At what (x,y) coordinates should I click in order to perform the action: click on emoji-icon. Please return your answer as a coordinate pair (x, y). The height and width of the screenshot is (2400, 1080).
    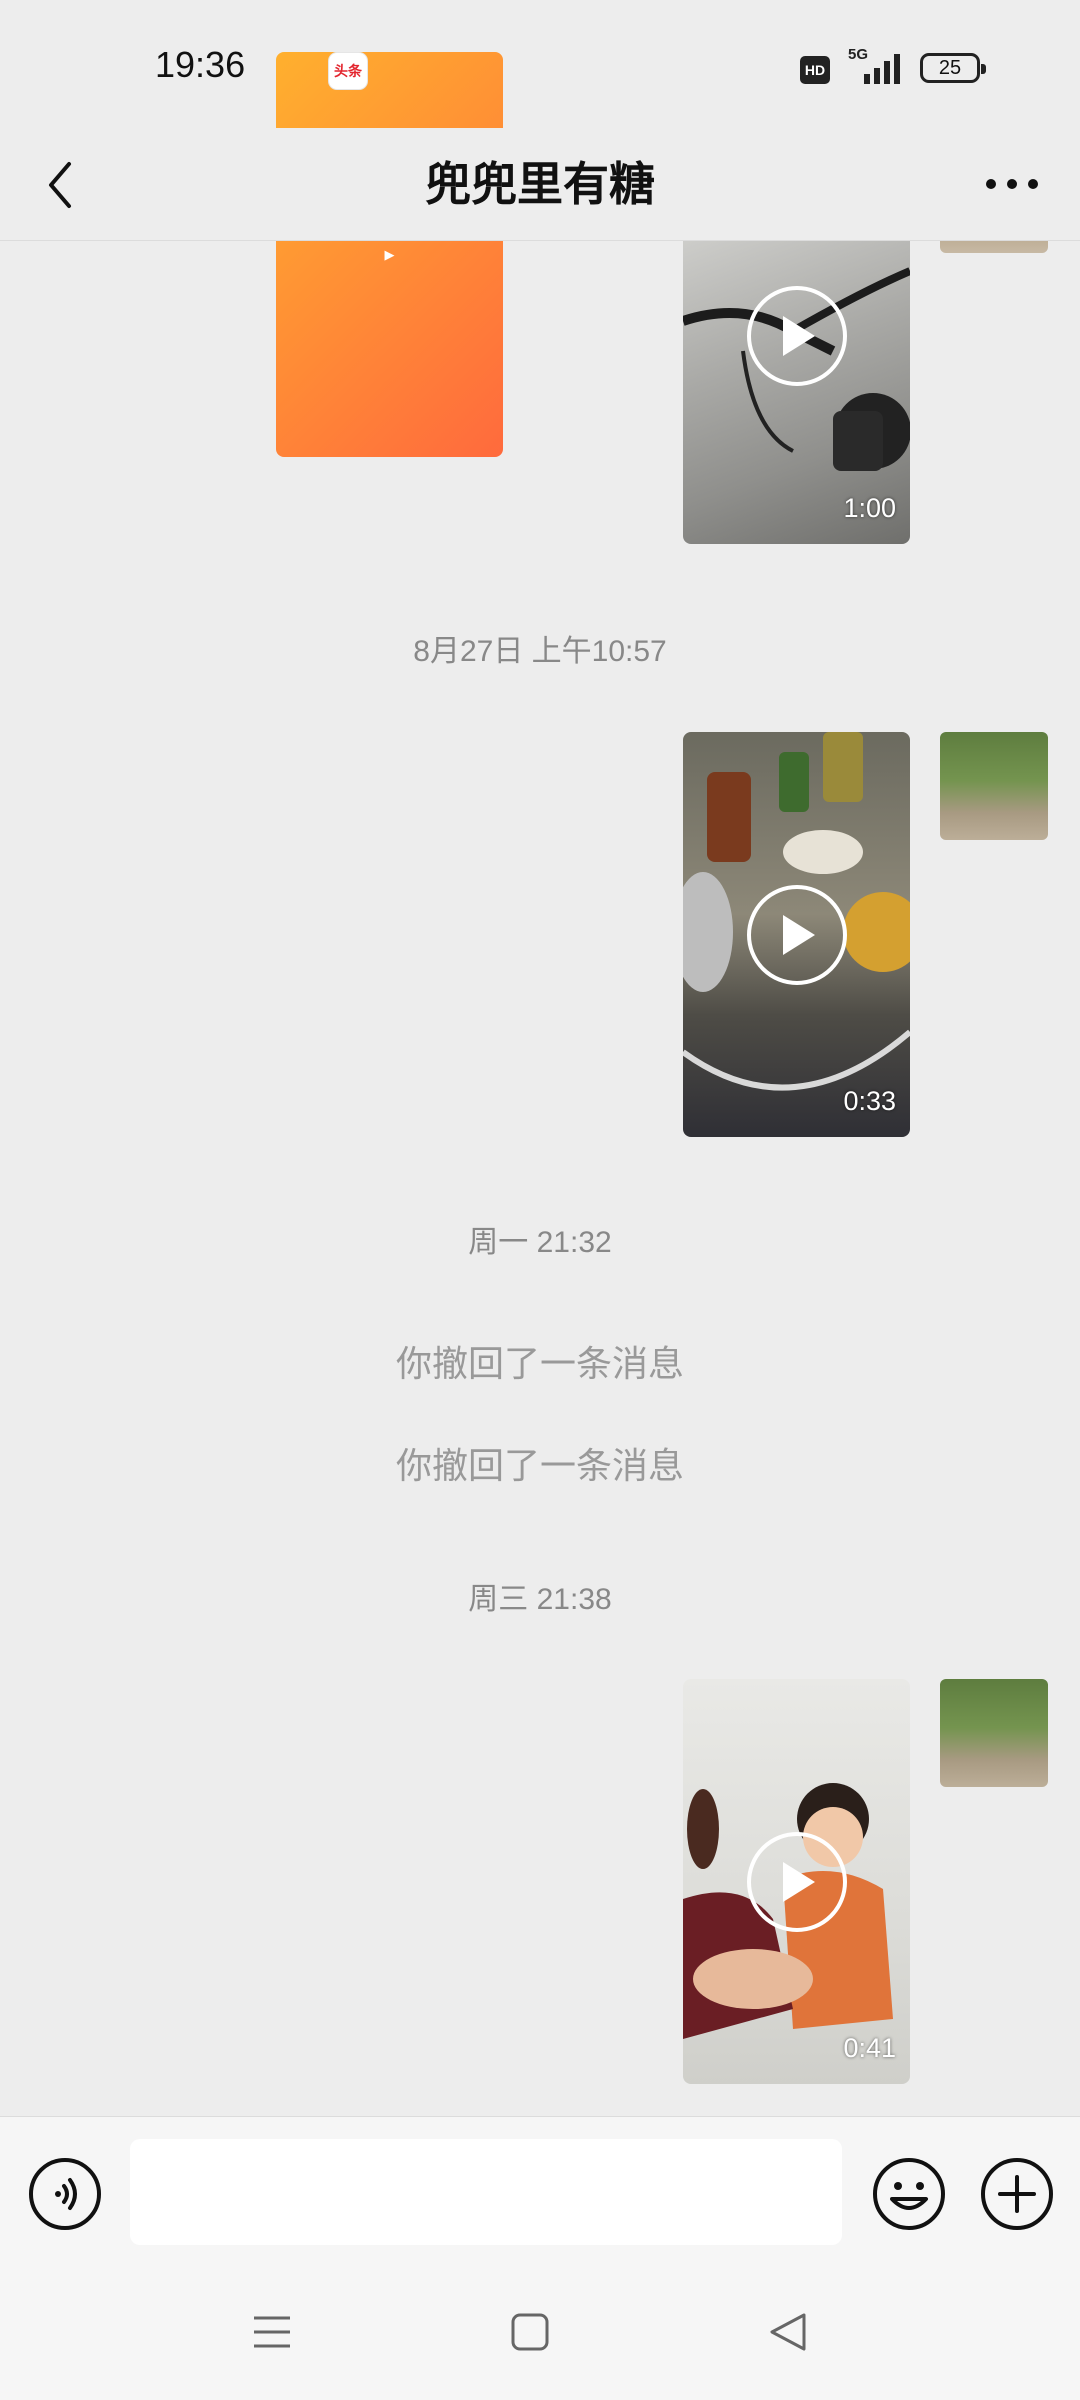
    Looking at the image, I should click on (909, 2194).